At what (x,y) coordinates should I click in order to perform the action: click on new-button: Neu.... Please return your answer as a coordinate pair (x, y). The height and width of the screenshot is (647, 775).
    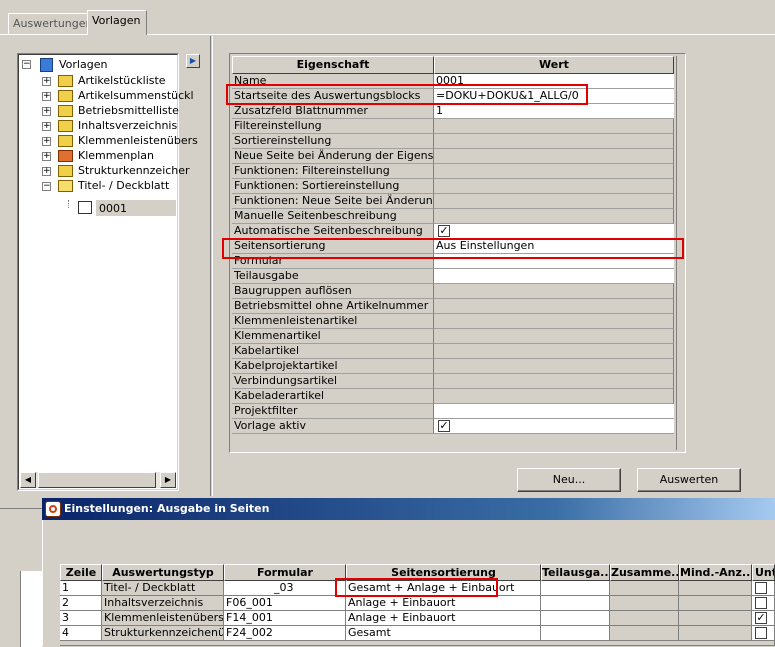
    Looking at the image, I should click on (569, 480).